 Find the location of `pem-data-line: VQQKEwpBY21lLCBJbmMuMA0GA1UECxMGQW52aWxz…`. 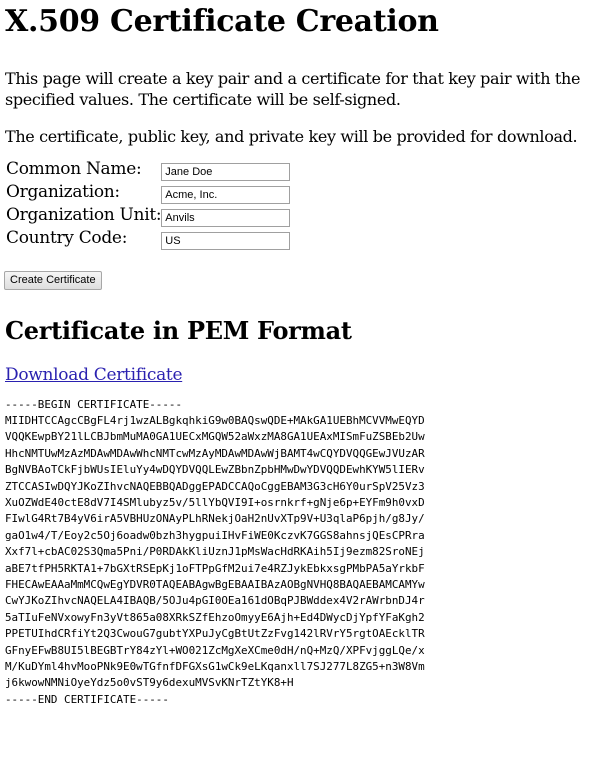

pem-data-line: VQQKEwpBY21lLCBJbmMuMA0GA1UECxMGQW52aWxz… is located at coordinates (215, 437).